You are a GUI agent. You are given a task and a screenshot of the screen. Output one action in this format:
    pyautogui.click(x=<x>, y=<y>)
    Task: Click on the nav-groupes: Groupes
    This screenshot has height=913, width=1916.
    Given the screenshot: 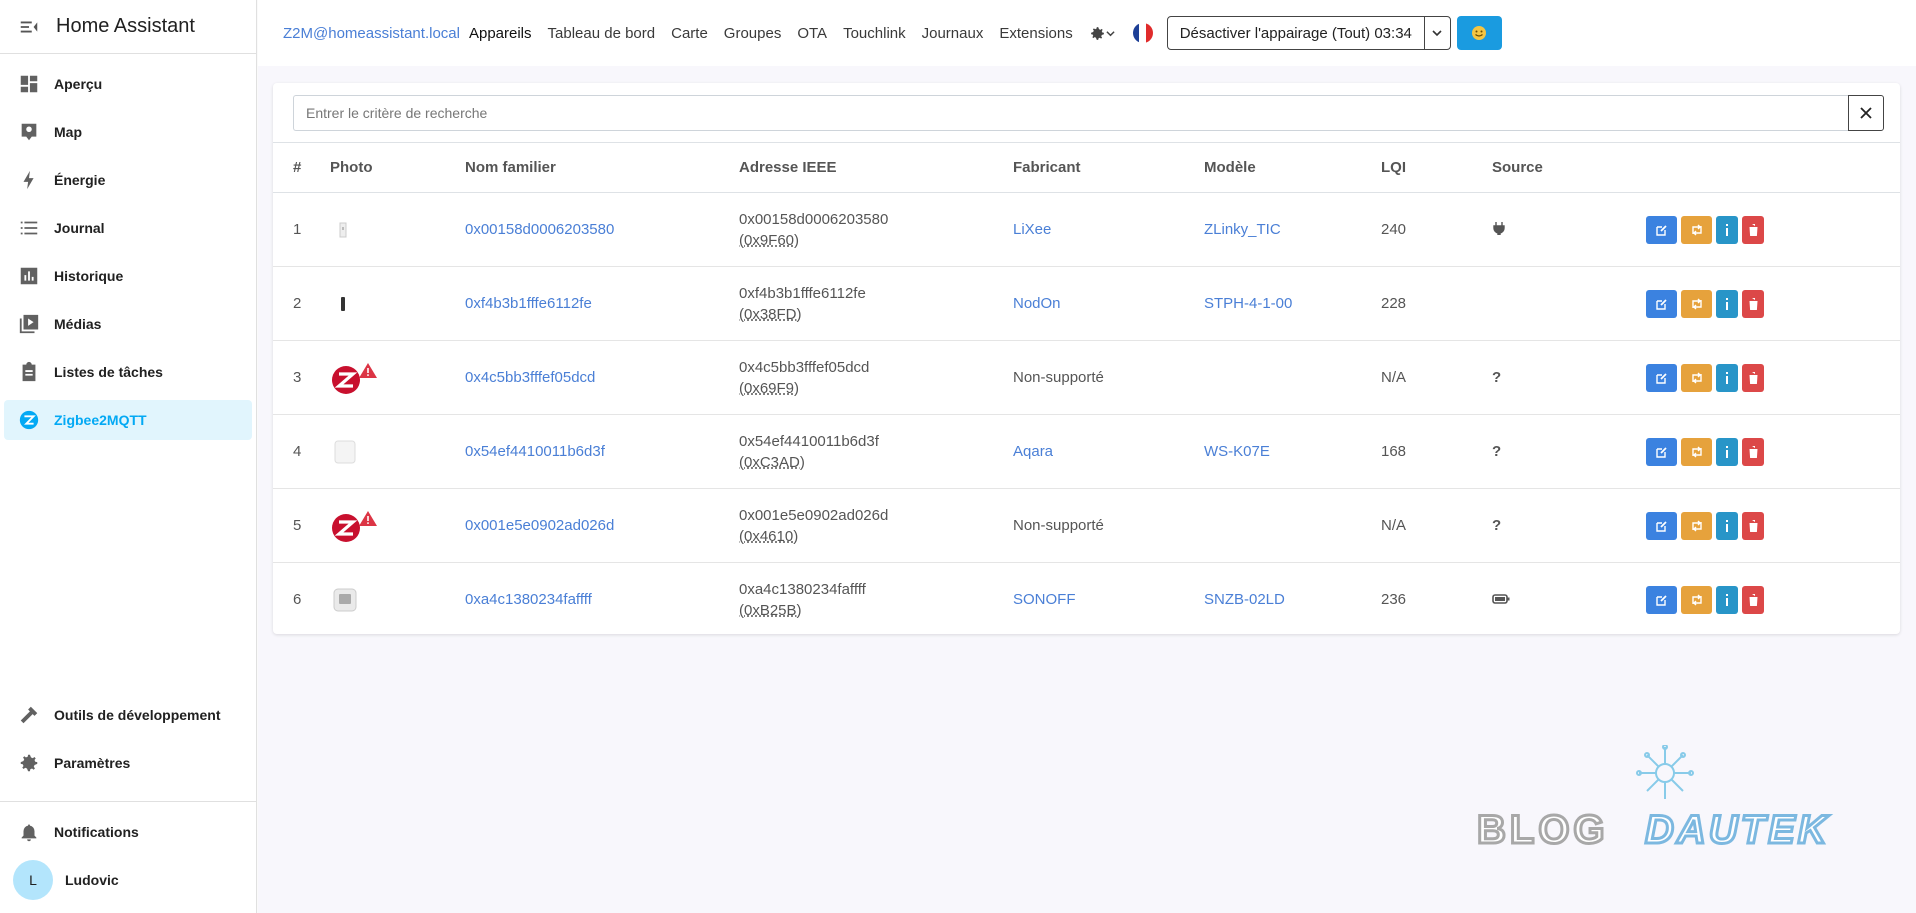 What is the action you would take?
    pyautogui.click(x=753, y=33)
    